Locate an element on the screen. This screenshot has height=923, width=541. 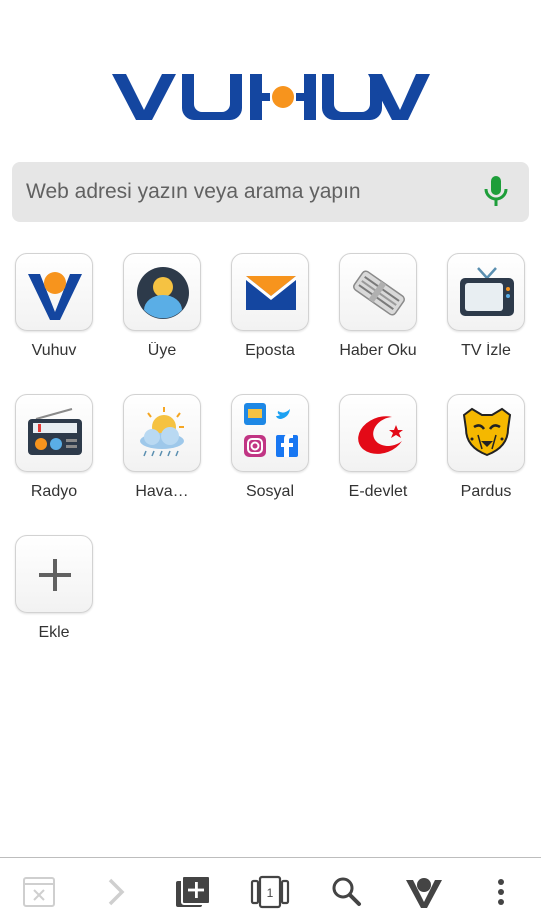
tab-count: 1 is located at coordinates (270, 893).